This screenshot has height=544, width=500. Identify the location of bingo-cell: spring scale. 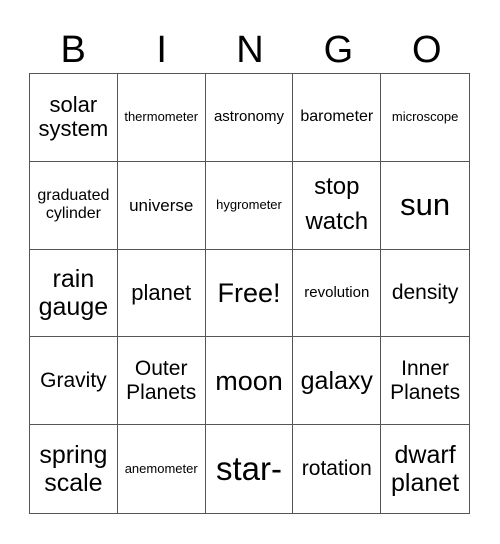
(74, 469).